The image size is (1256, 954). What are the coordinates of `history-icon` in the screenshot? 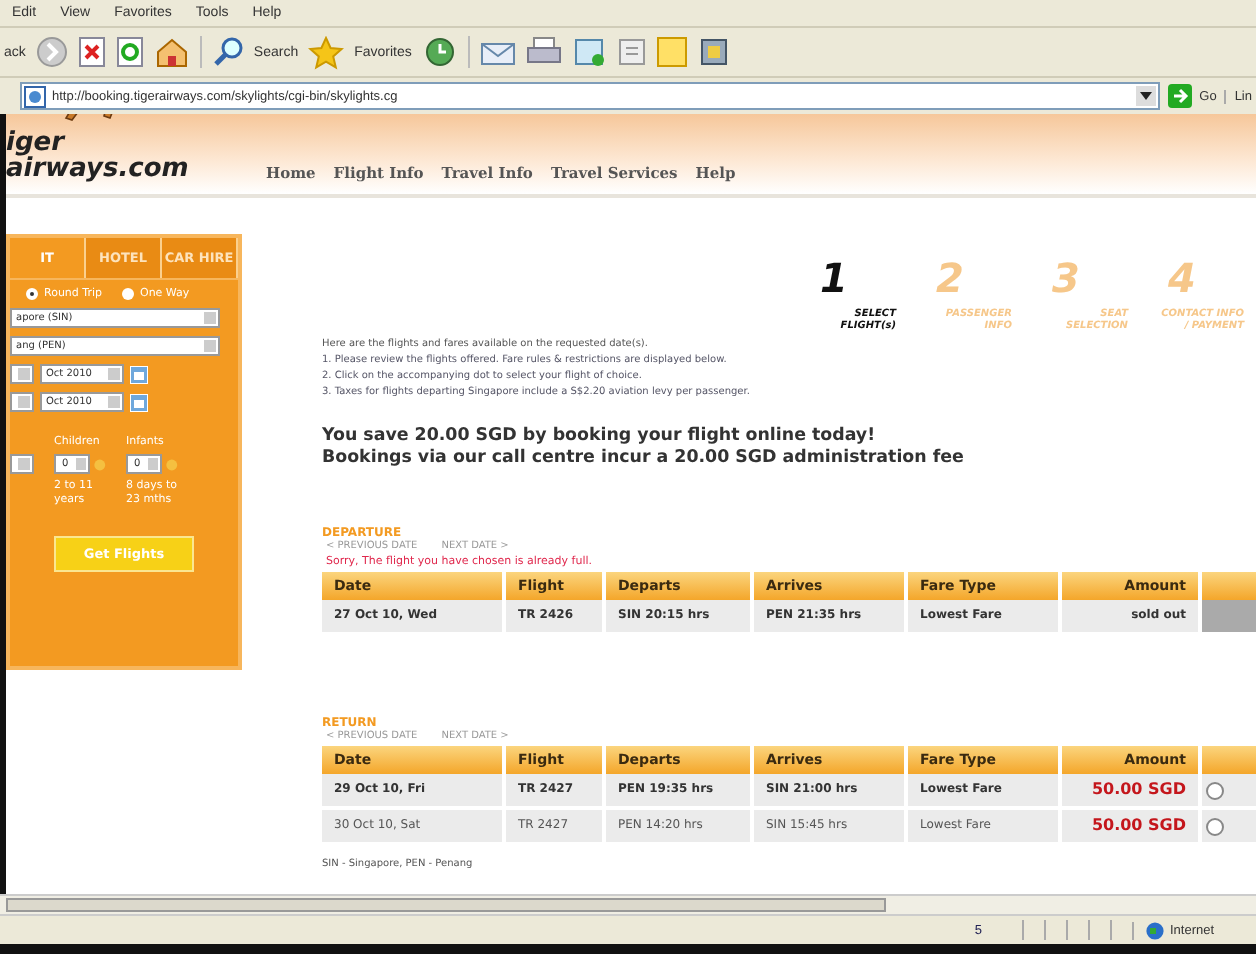 It's located at (439, 52).